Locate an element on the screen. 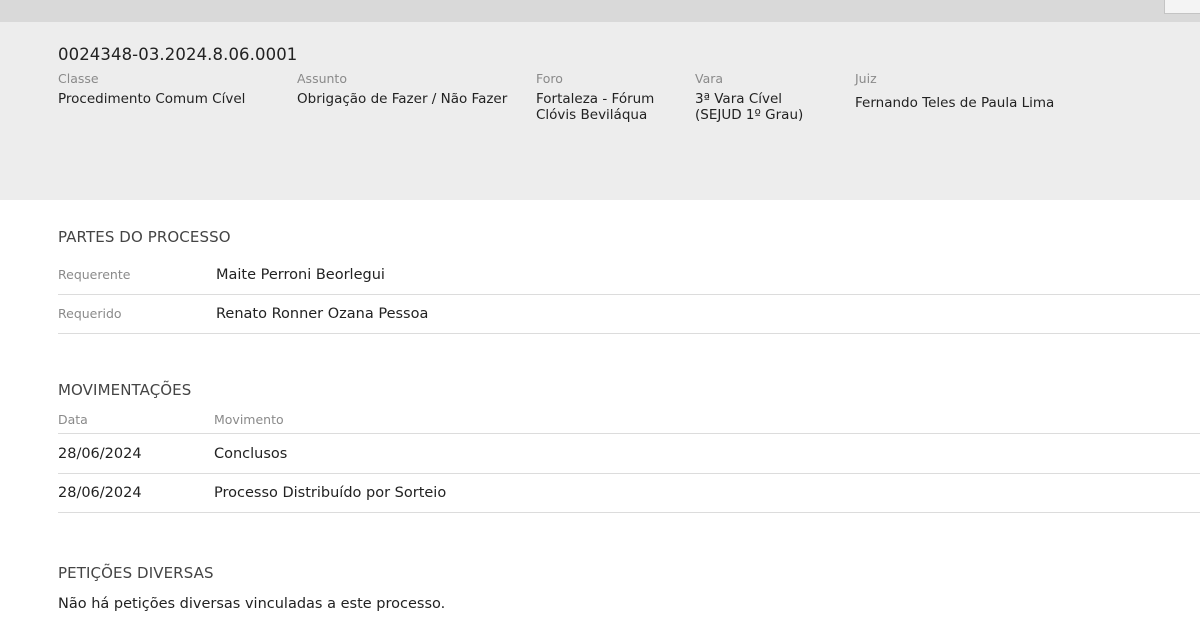  column-header-data: Data is located at coordinates (73, 419).